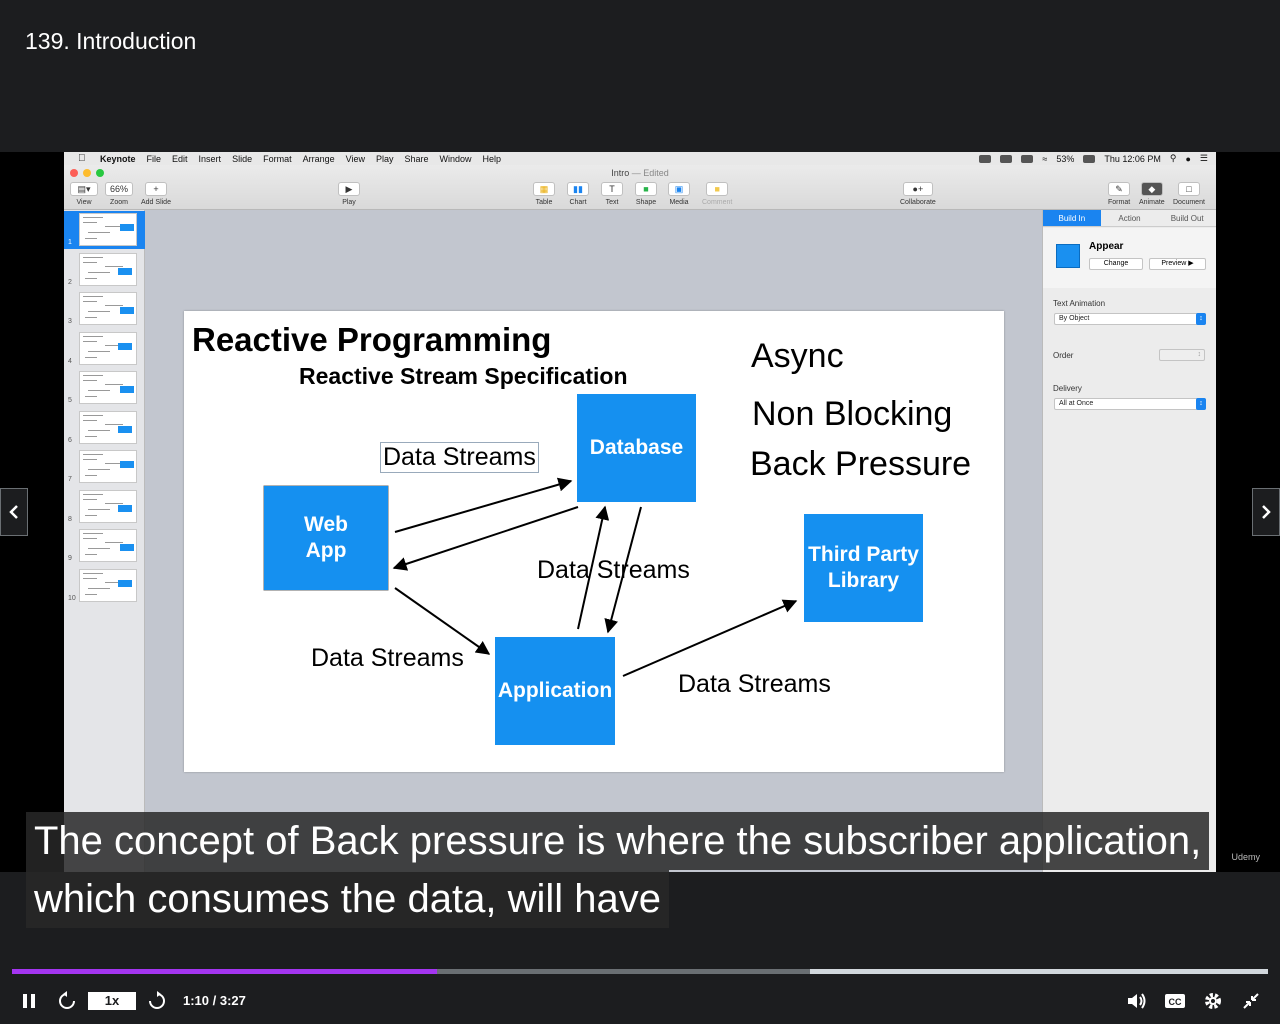 This screenshot has width=1280, height=1024. What do you see at coordinates (1213, 1001) in the screenshot?
I see `settings-button` at bounding box center [1213, 1001].